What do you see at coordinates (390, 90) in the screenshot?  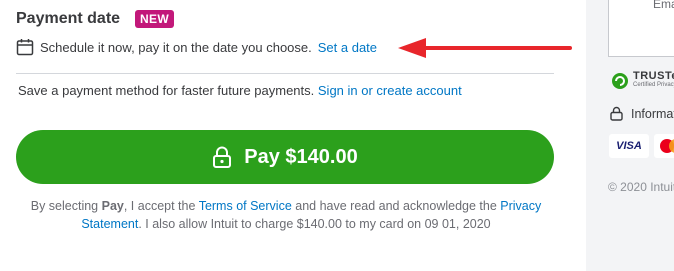 I see `sign-in-link: Sign in or create account` at bounding box center [390, 90].